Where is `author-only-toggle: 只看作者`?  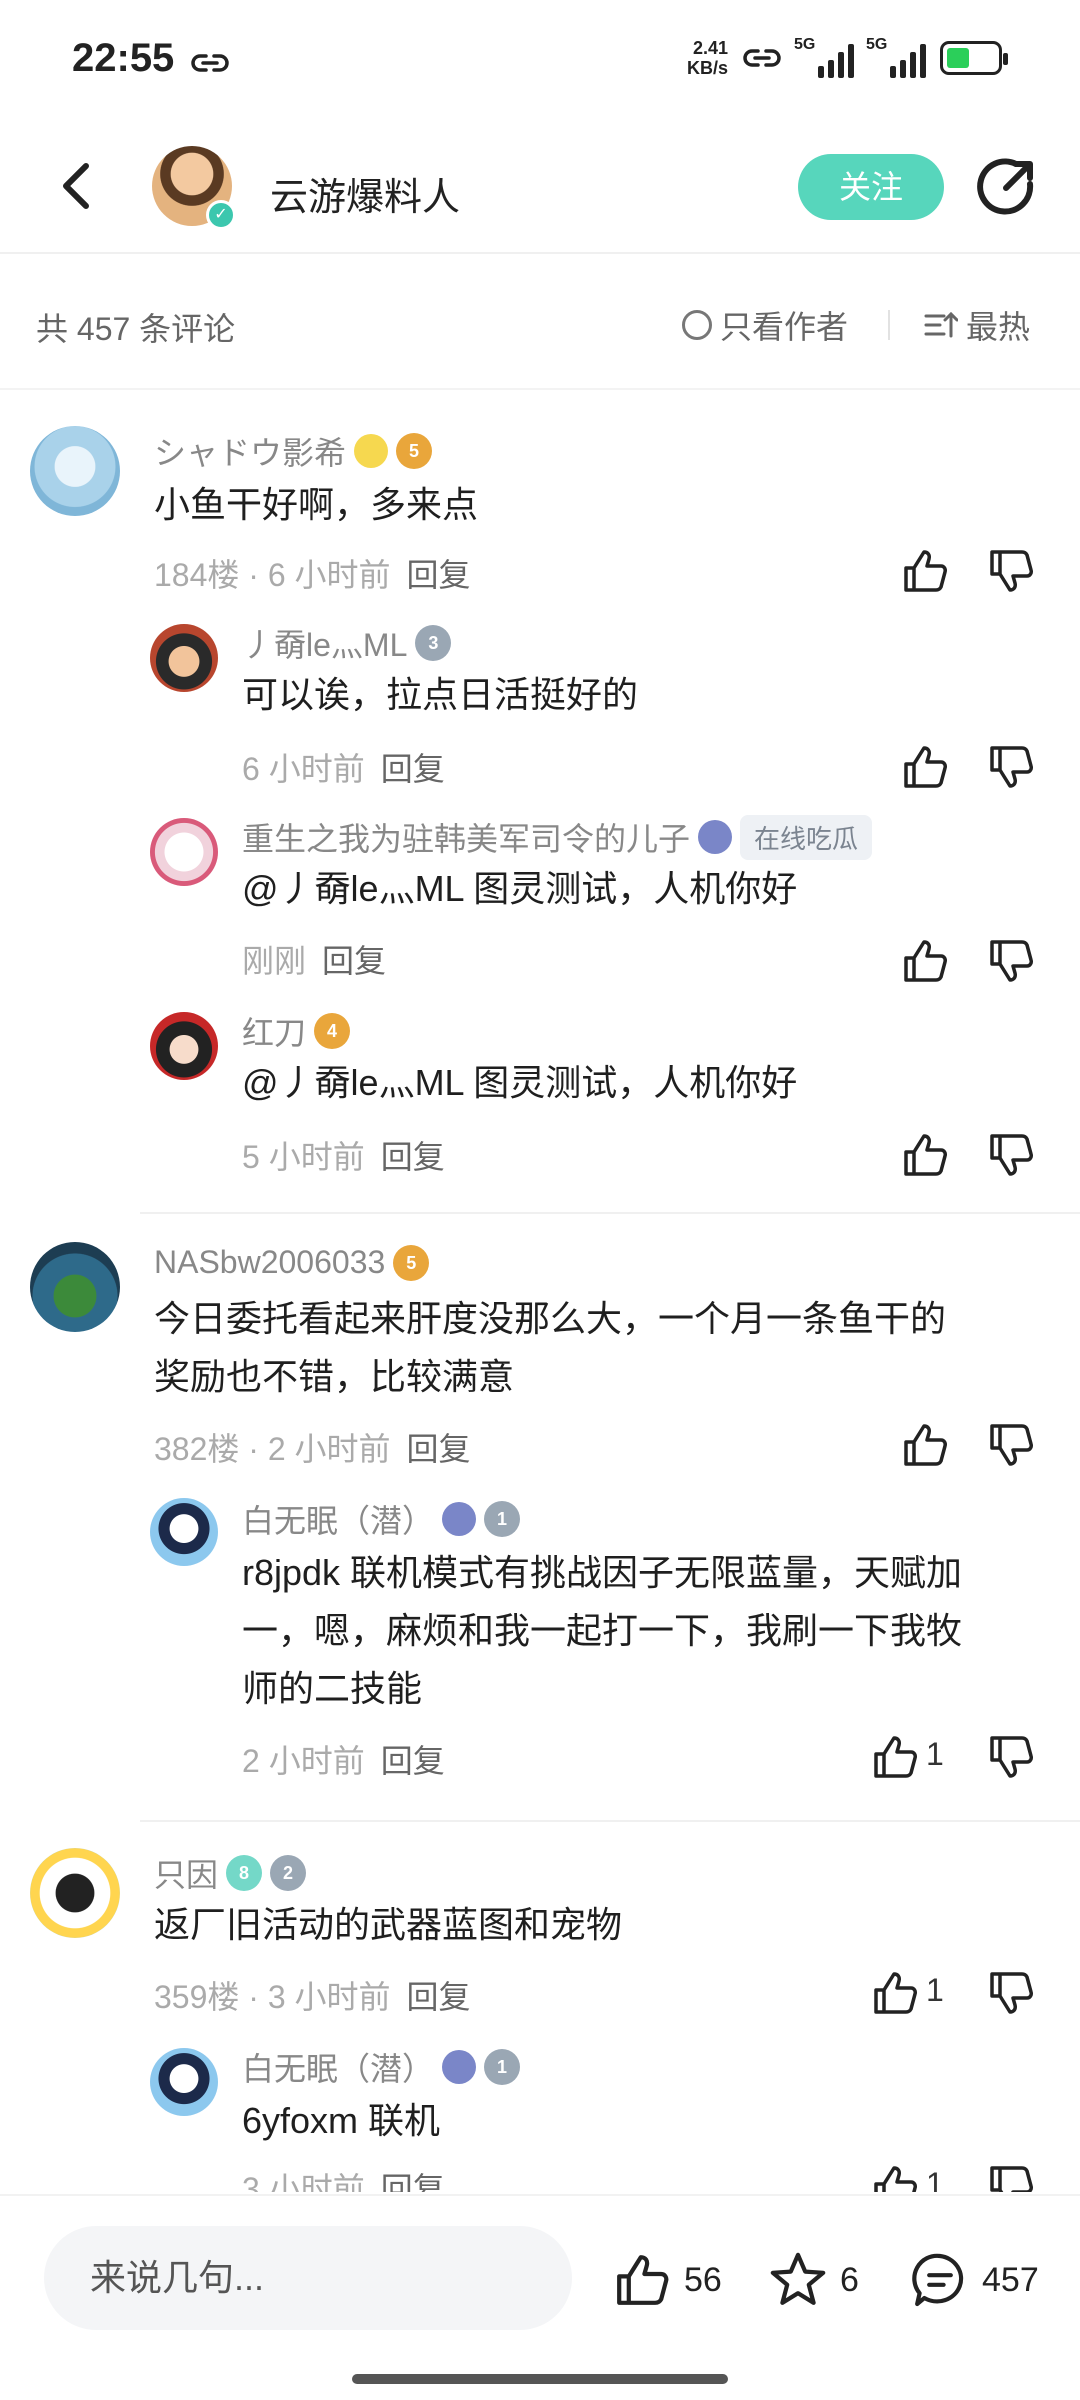
author-only-toggle: 只看作者 is located at coordinates (765, 325).